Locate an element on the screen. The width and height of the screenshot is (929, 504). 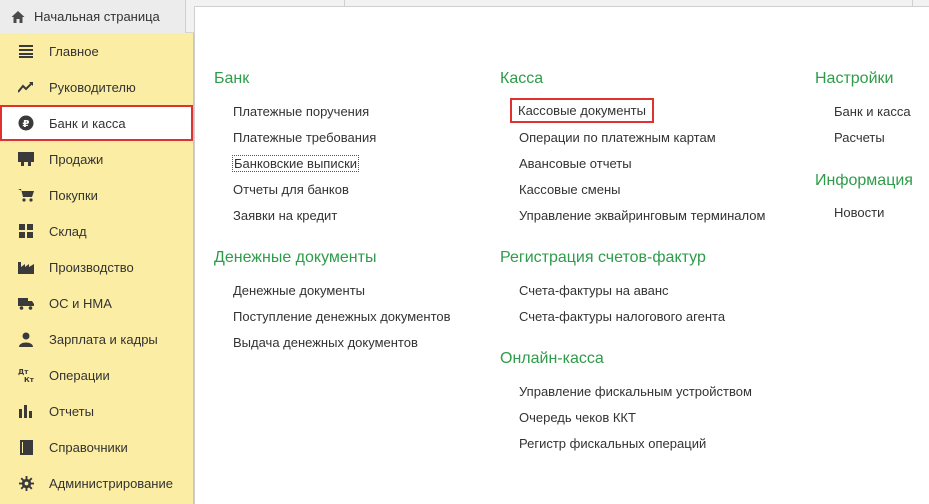
section-title-info: Информация is located at coordinates (864, 180).